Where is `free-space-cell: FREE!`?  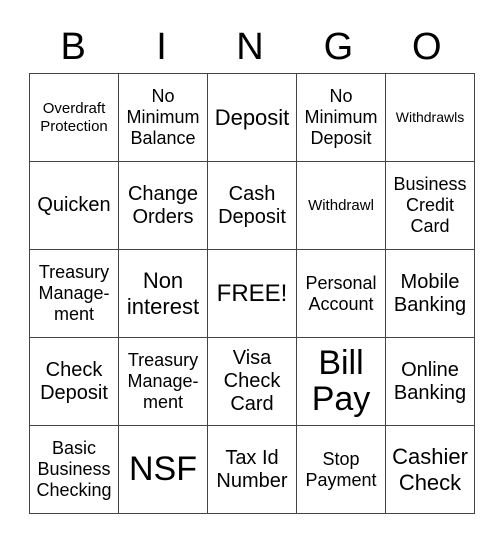
free-space-cell: FREE! is located at coordinates (252, 293).